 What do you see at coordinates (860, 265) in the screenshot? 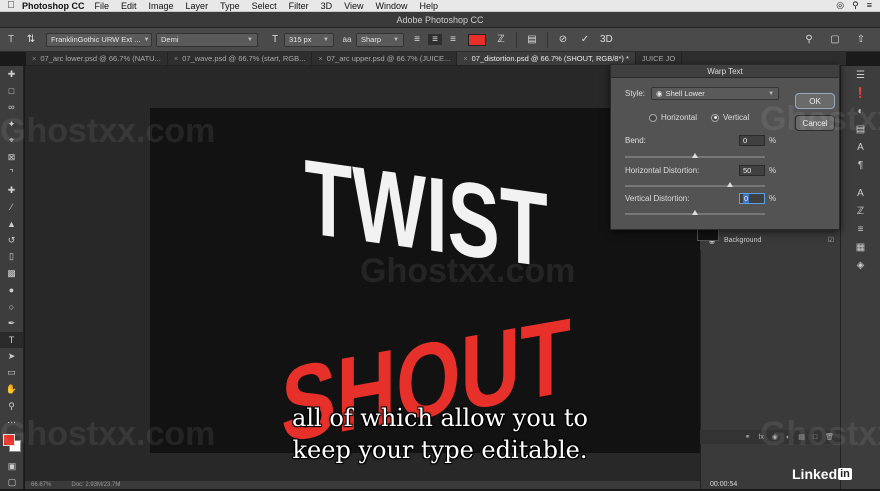
I see `brush-settings-icon: ◈` at bounding box center [860, 265].